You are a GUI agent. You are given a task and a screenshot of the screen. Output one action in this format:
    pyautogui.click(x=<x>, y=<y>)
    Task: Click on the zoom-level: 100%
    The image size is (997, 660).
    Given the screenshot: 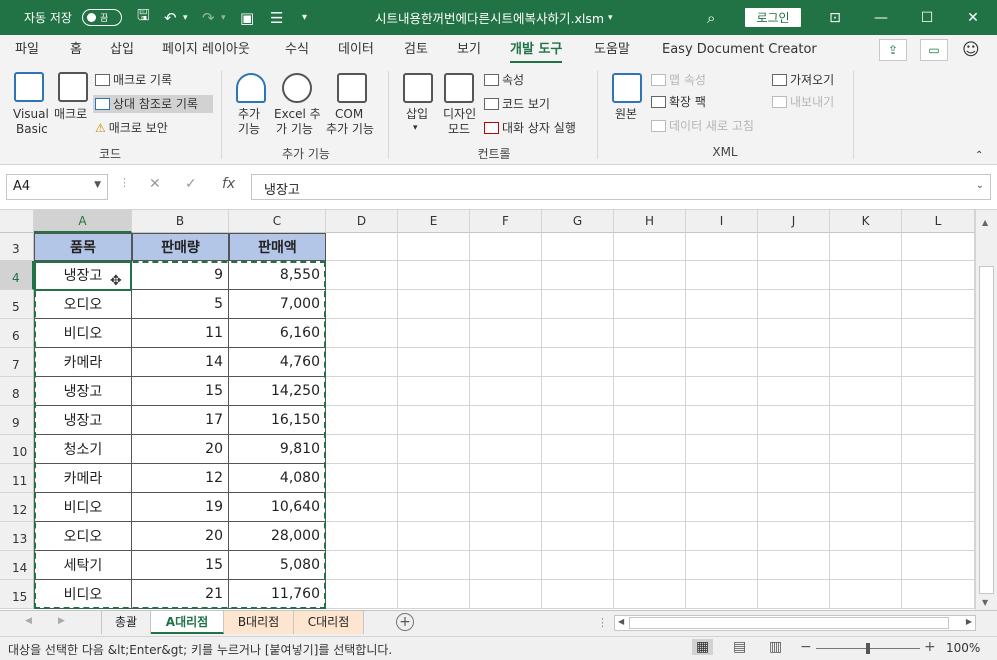 What is the action you would take?
    pyautogui.click(x=963, y=648)
    